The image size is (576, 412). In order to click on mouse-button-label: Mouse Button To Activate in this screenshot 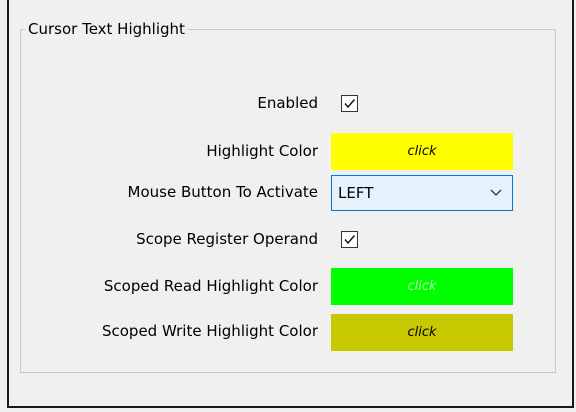, I will do `click(222, 192)`.